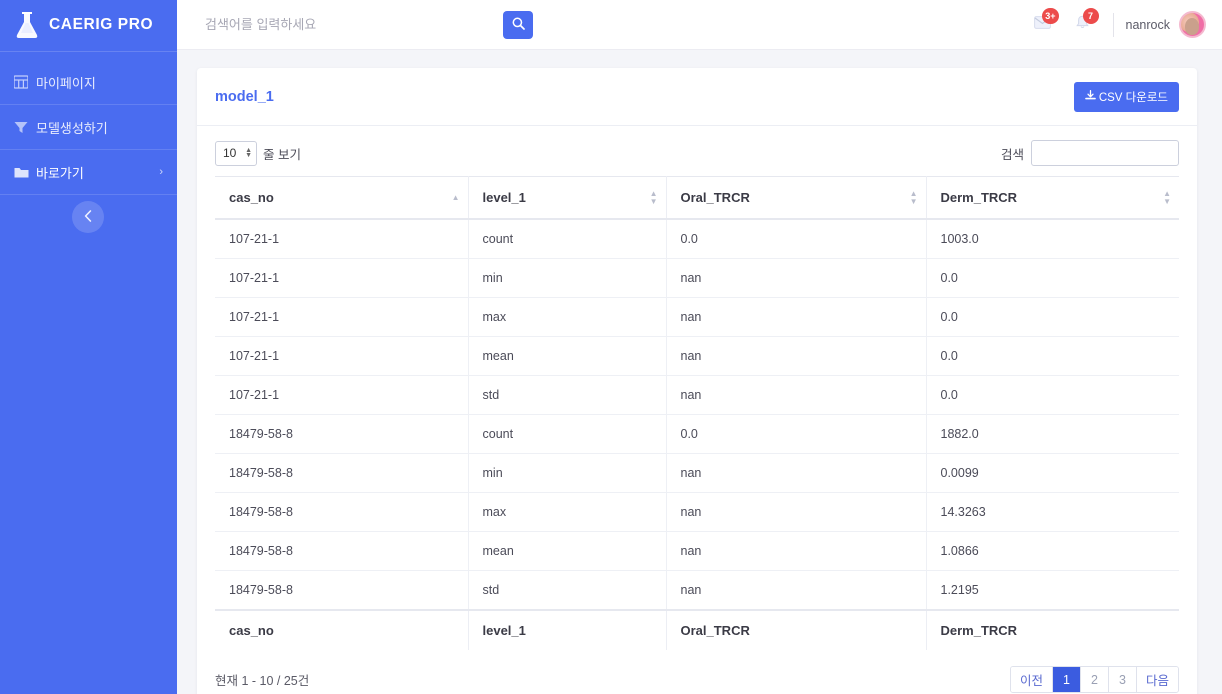 Image resolution: width=1222 pixels, height=694 pixels. What do you see at coordinates (697, 395) in the screenshot?
I see `table-row: 107-21-1 std nan 0.0` at bounding box center [697, 395].